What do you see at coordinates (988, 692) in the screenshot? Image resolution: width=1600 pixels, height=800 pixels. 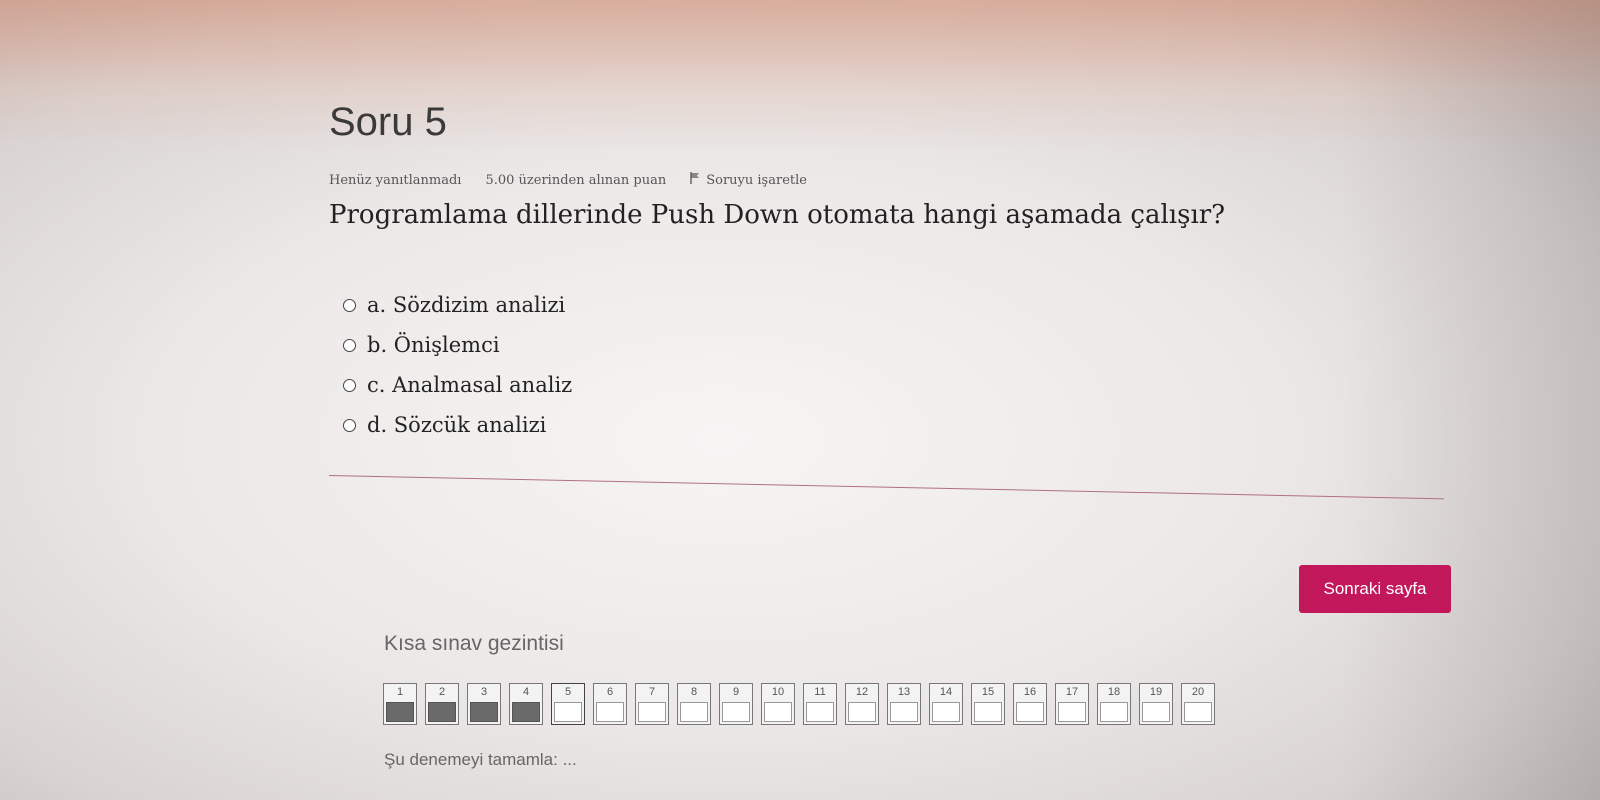 I see `quiz-nav-number: 15` at bounding box center [988, 692].